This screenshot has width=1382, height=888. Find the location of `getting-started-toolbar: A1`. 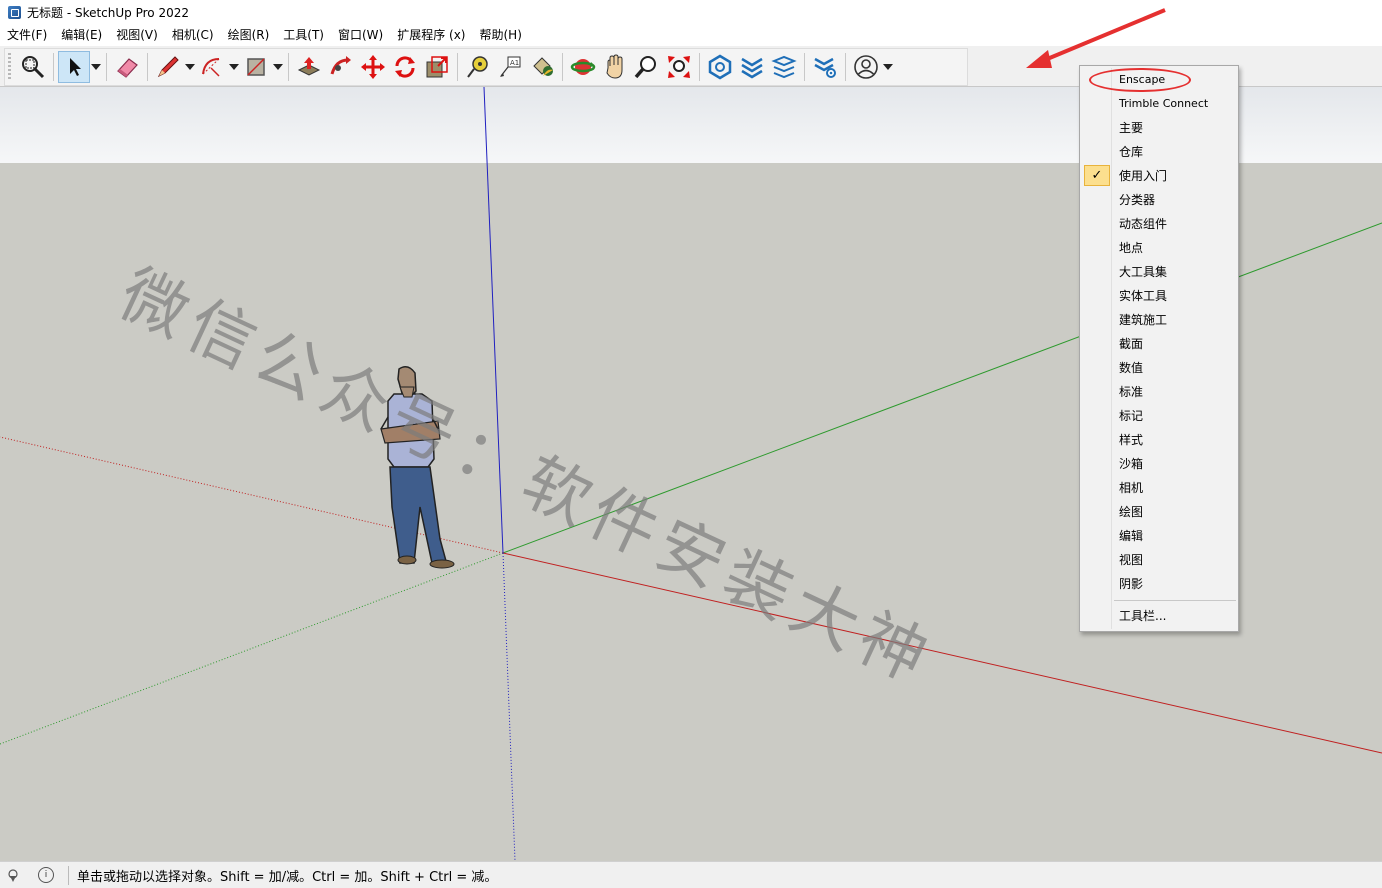

getting-started-toolbar: A1 is located at coordinates (486, 67).